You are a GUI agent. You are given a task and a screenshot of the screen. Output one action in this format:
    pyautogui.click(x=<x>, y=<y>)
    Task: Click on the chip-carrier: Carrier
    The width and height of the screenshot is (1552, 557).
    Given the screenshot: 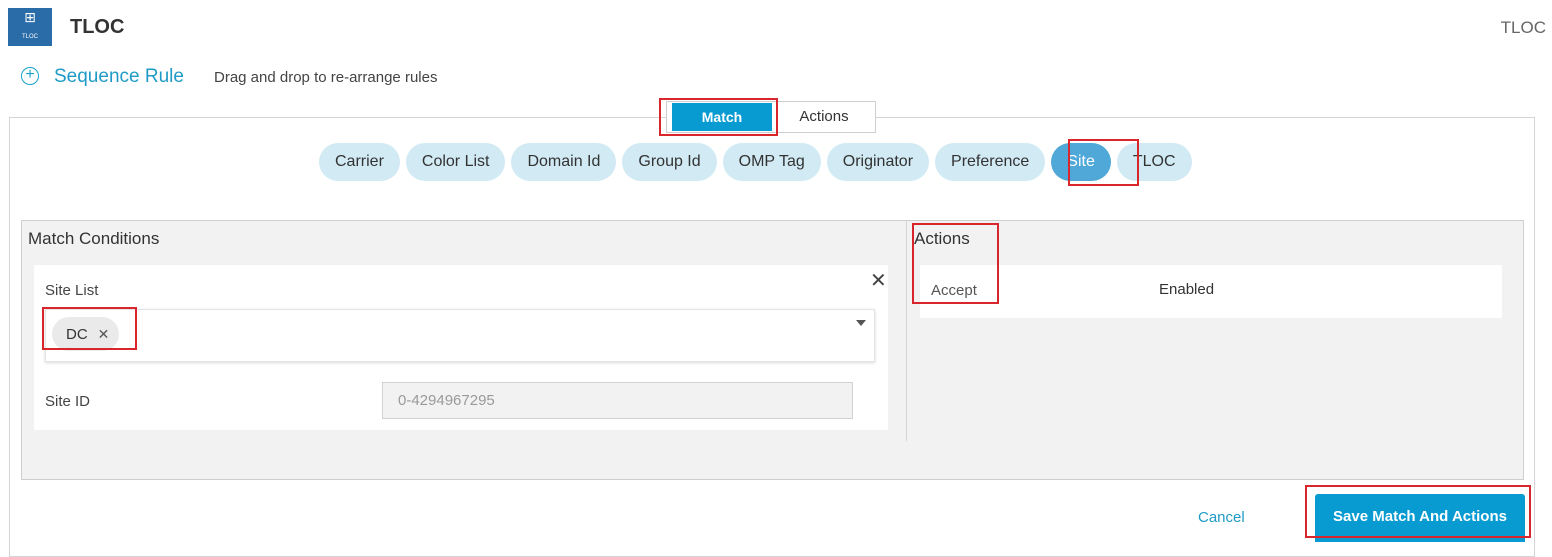 What is the action you would take?
    pyautogui.click(x=359, y=162)
    